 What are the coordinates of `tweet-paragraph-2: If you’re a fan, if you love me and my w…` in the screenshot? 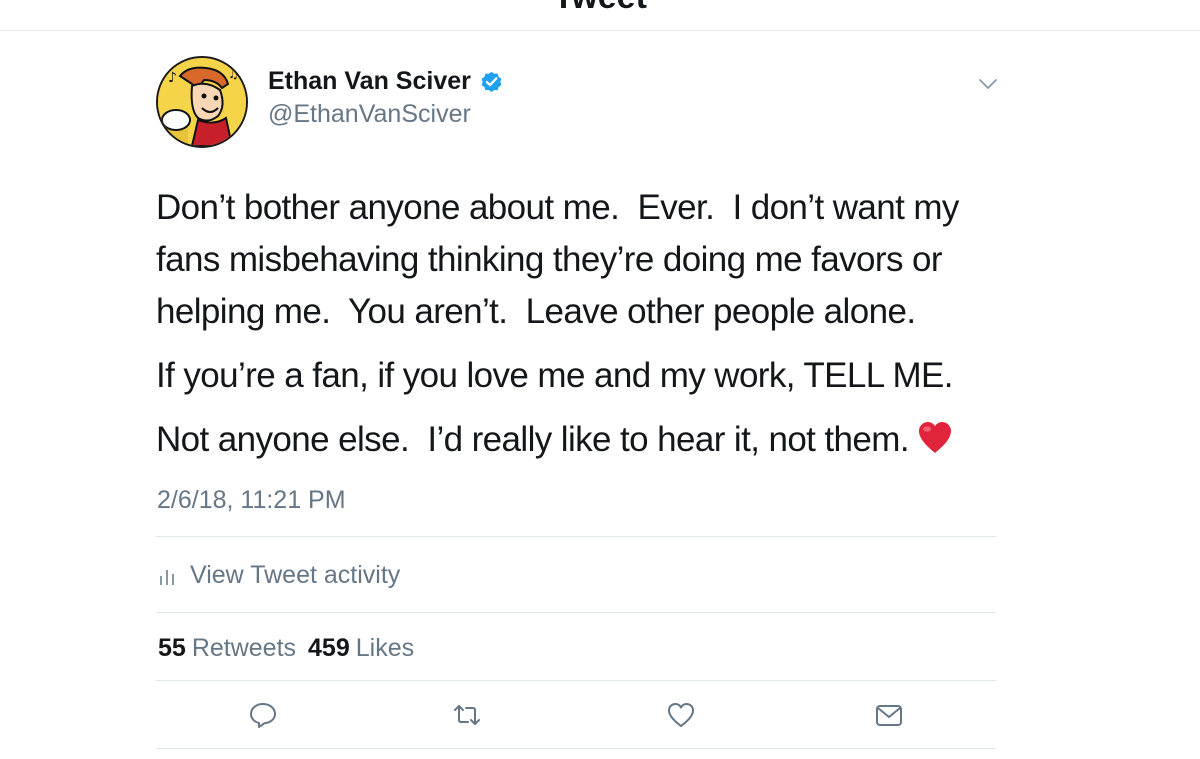 It's located at (554, 375).